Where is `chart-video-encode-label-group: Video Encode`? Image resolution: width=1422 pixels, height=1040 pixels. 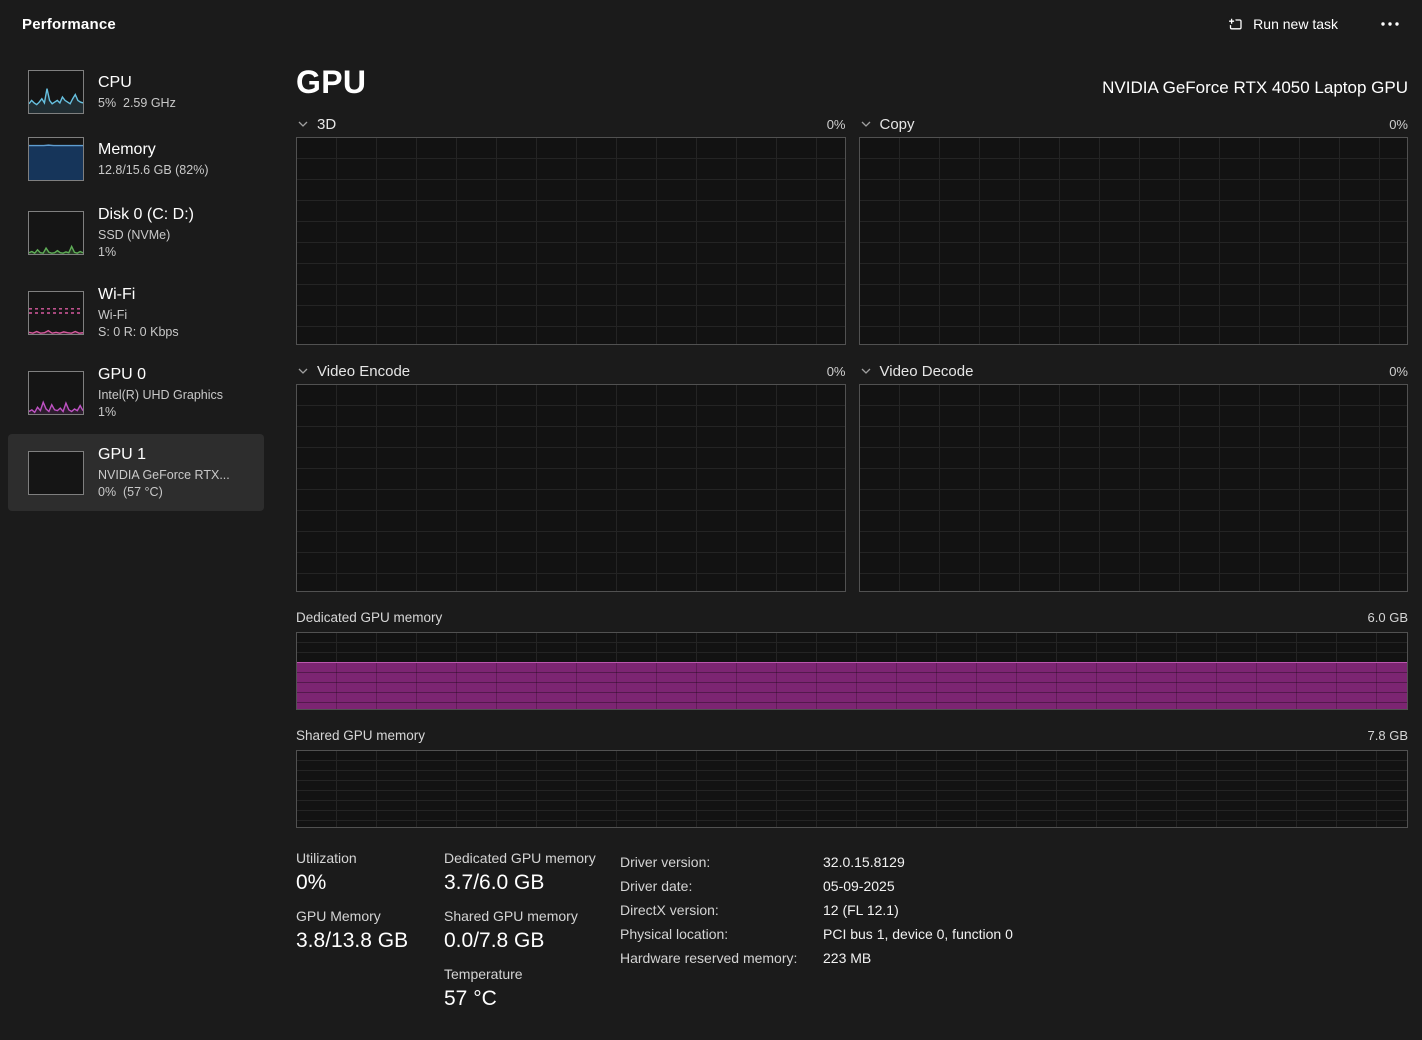
chart-video-encode-label-group: Video Encode is located at coordinates (353, 371).